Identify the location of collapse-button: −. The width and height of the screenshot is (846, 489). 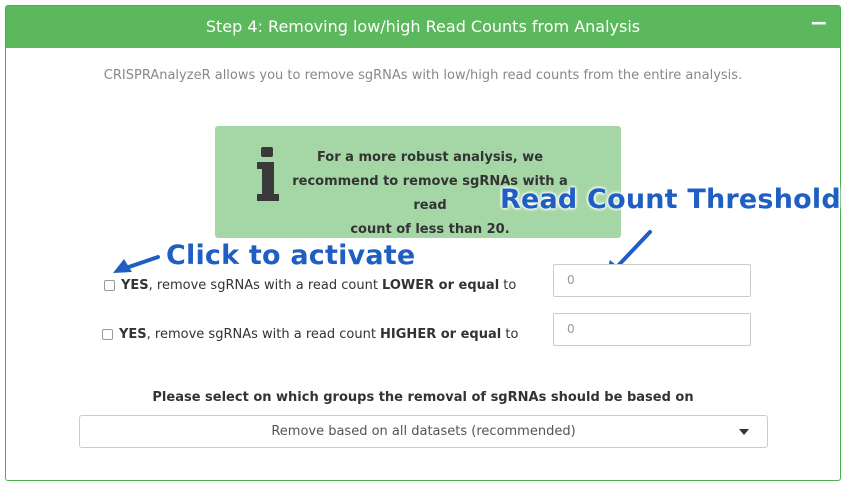
(819, 24).